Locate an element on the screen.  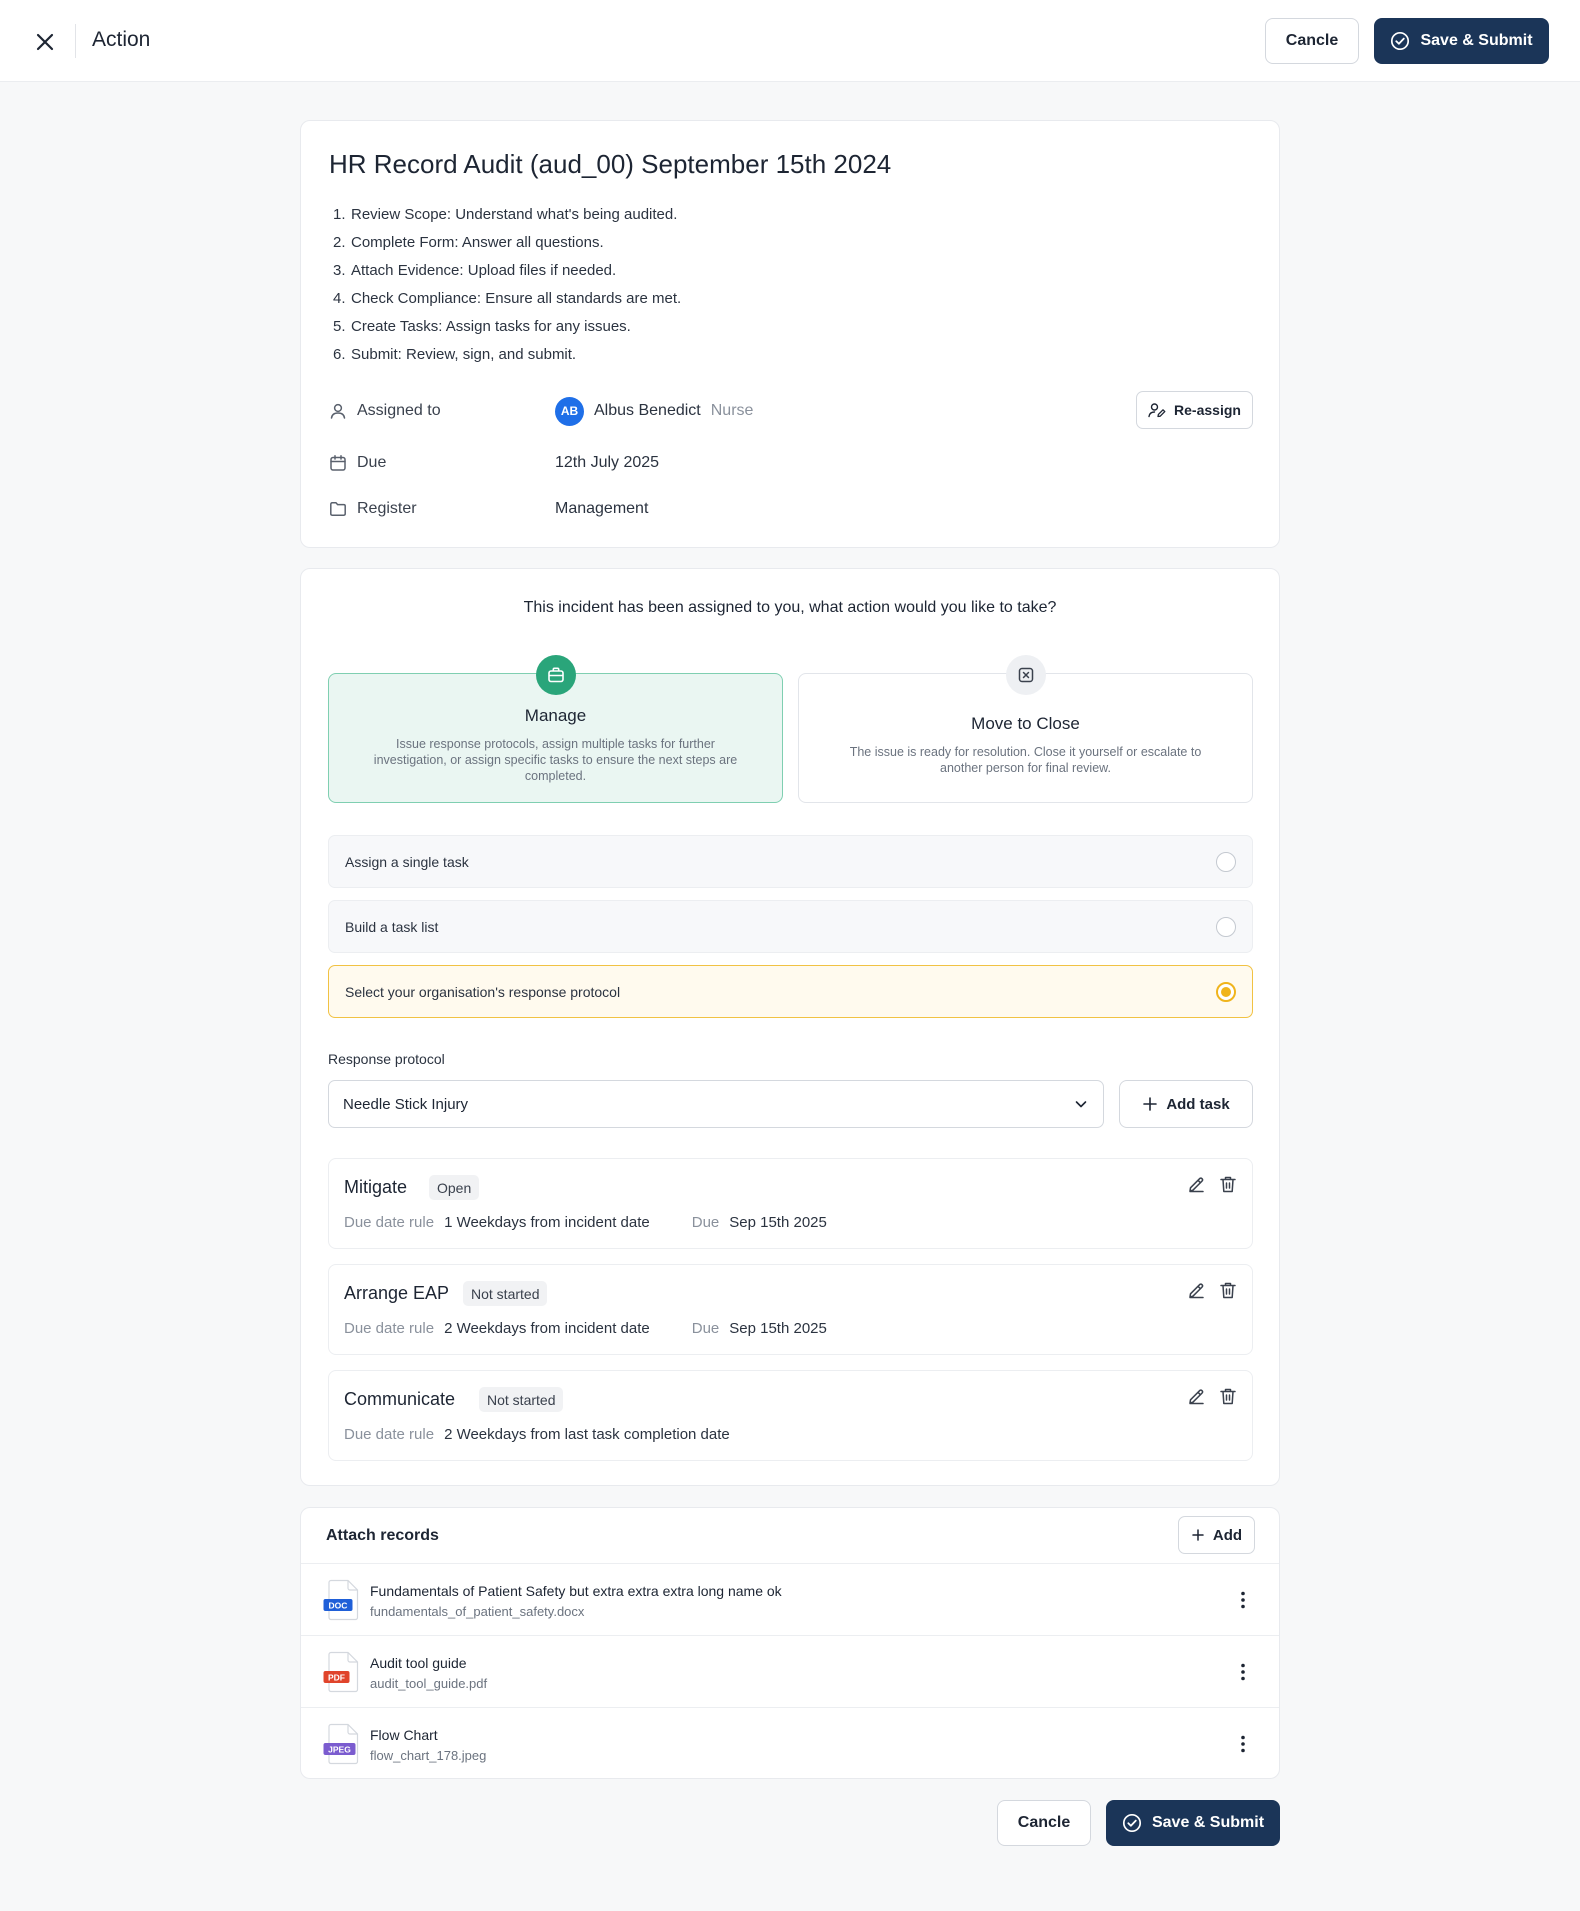
doc-file-icon: DOC is located at coordinates (341, 1600).